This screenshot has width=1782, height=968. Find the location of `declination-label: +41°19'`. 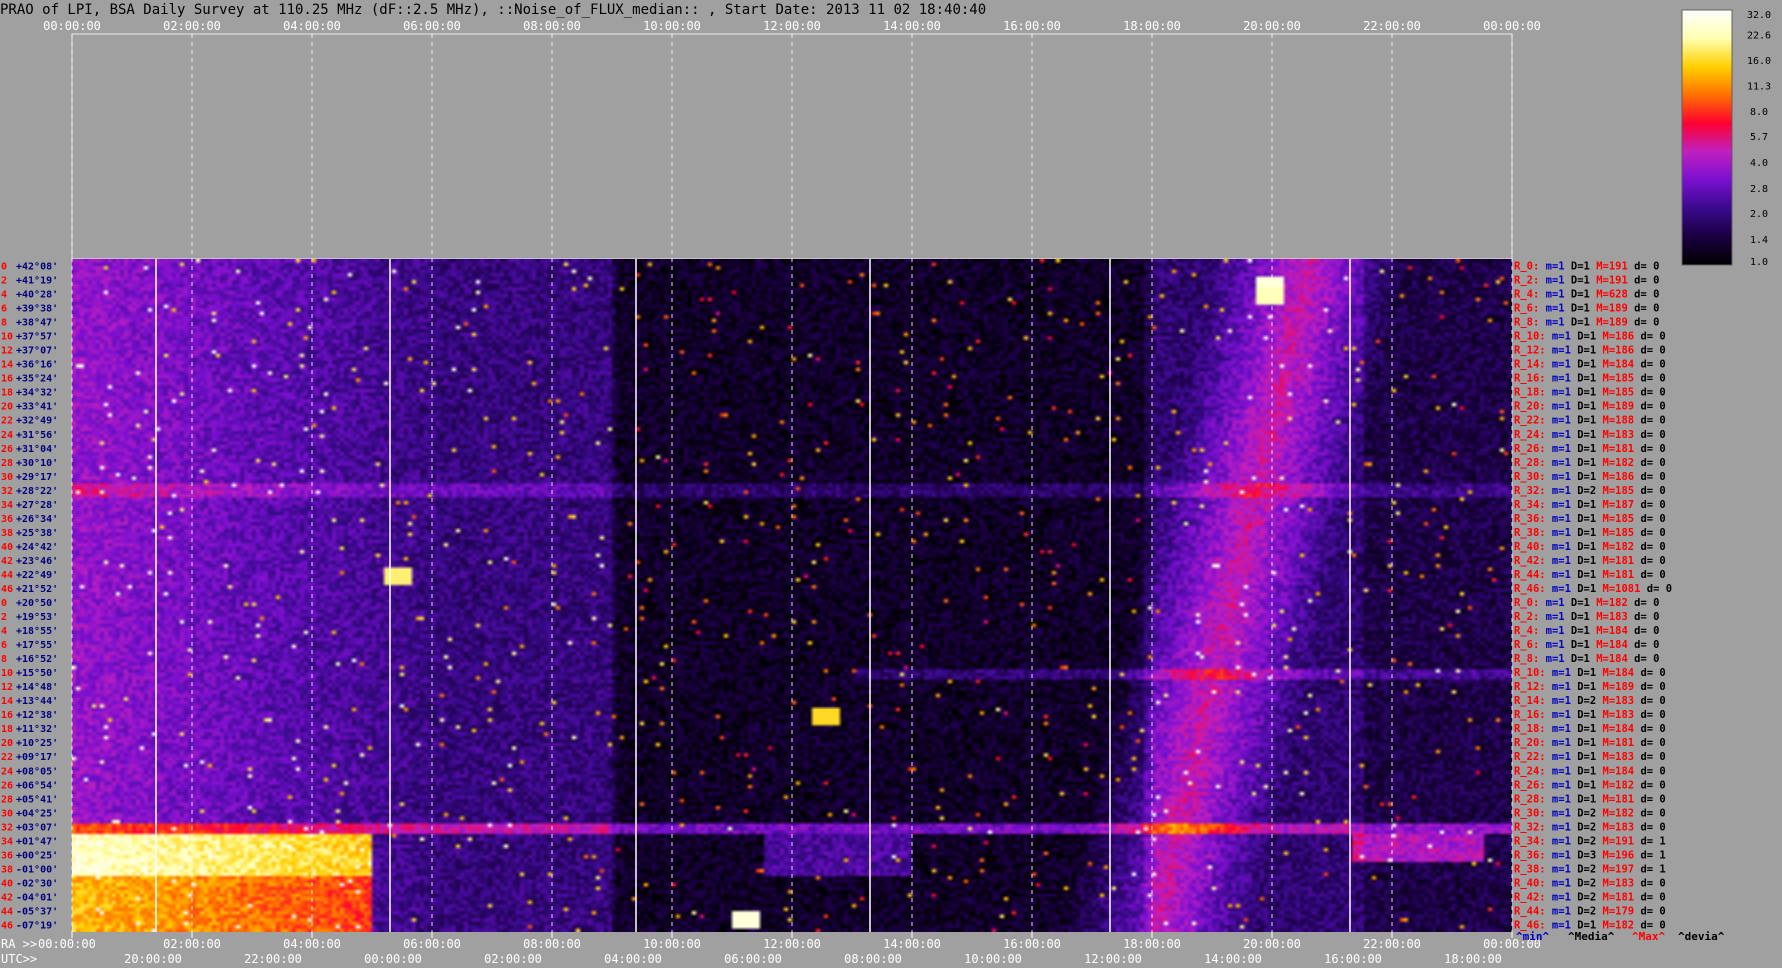

declination-label: +41°19' is located at coordinates (37, 281).